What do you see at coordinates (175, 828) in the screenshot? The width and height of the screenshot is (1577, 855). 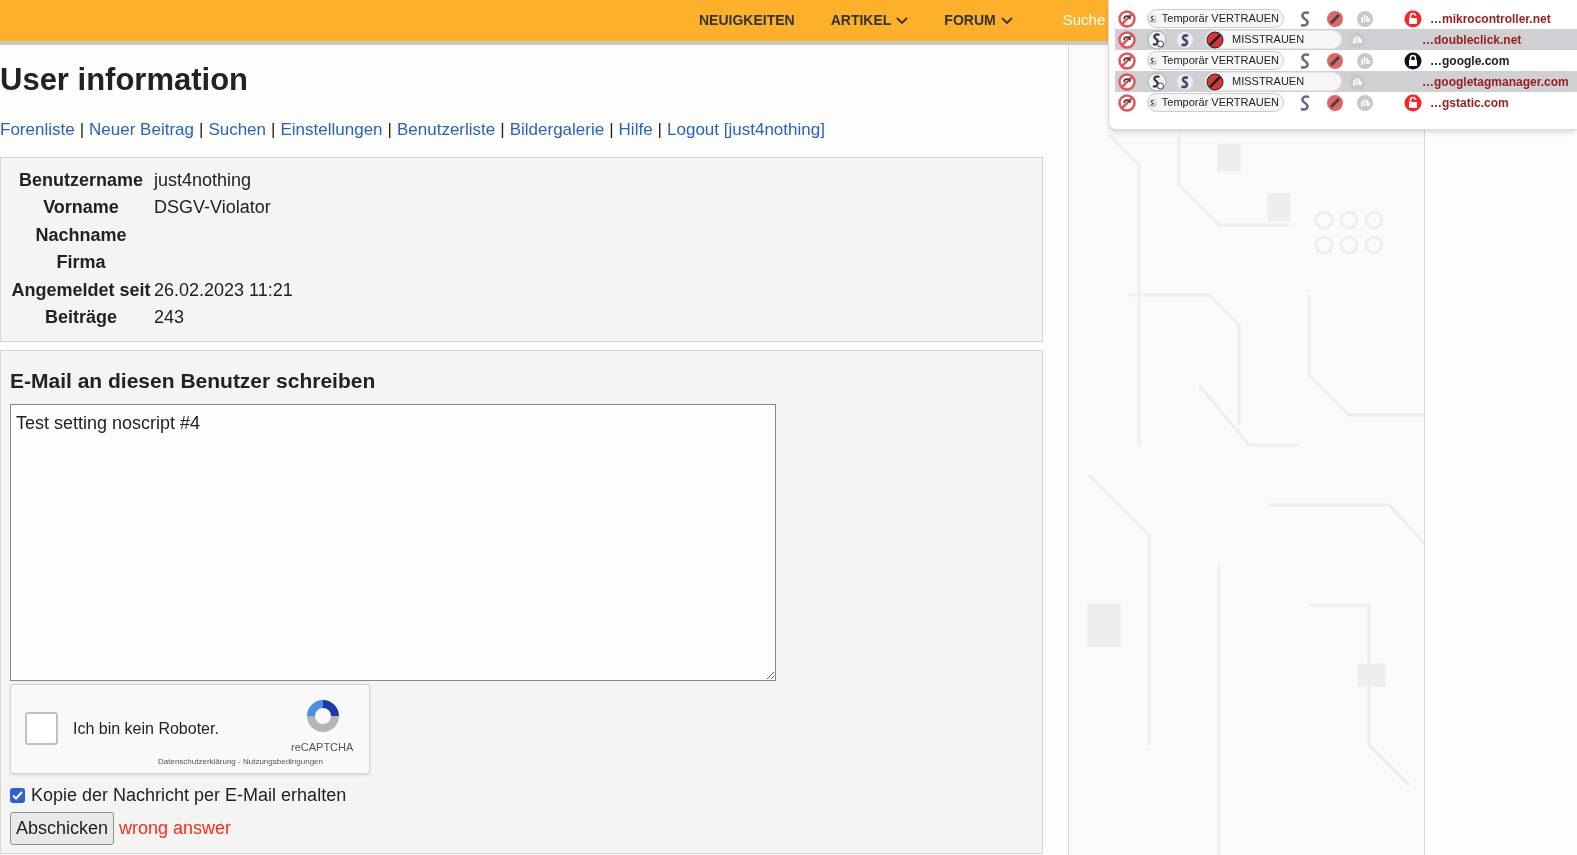 I see `error-message: wrong answer` at bounding box center [175, 828].